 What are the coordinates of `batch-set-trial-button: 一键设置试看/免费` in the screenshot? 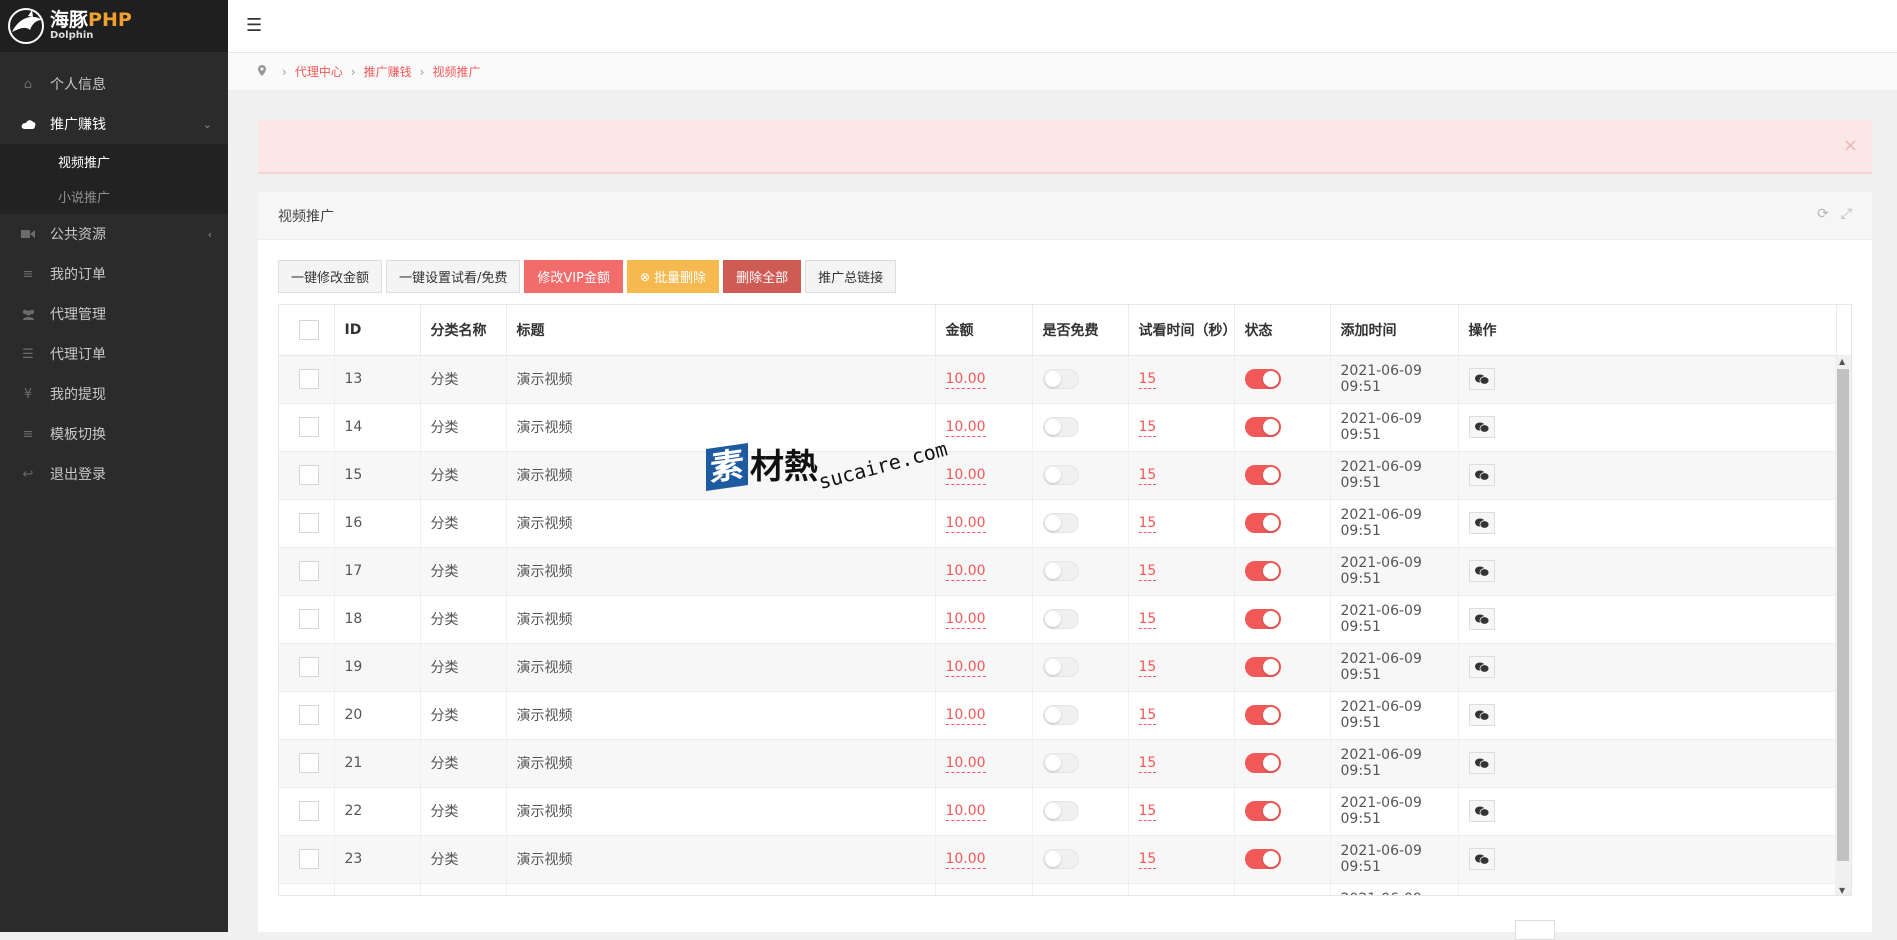 It's located at (453, 276).